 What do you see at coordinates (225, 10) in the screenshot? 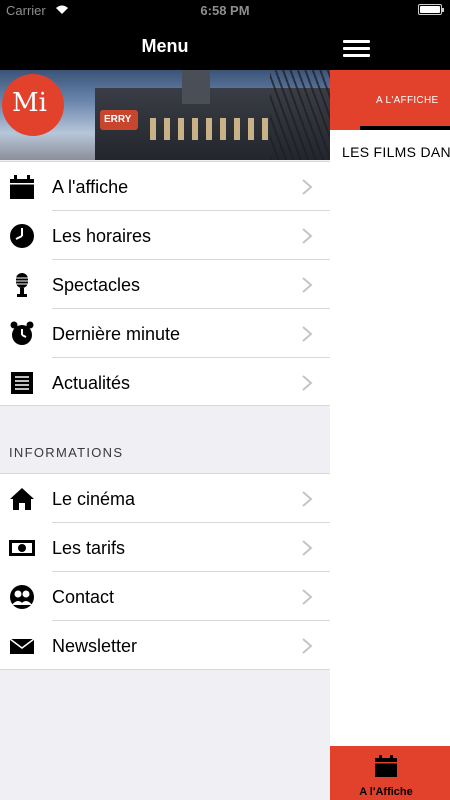
I see `status-time: 6:58 PM` at bounding box center [225, 10].